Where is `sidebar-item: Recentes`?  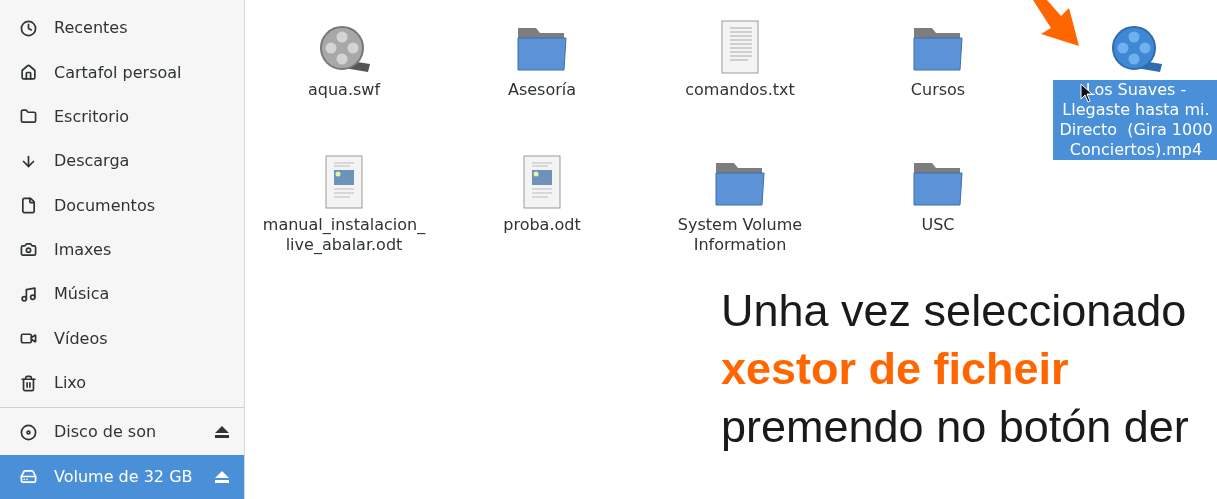
sidebar-item: Recentes is located at coordinates (122, 28).